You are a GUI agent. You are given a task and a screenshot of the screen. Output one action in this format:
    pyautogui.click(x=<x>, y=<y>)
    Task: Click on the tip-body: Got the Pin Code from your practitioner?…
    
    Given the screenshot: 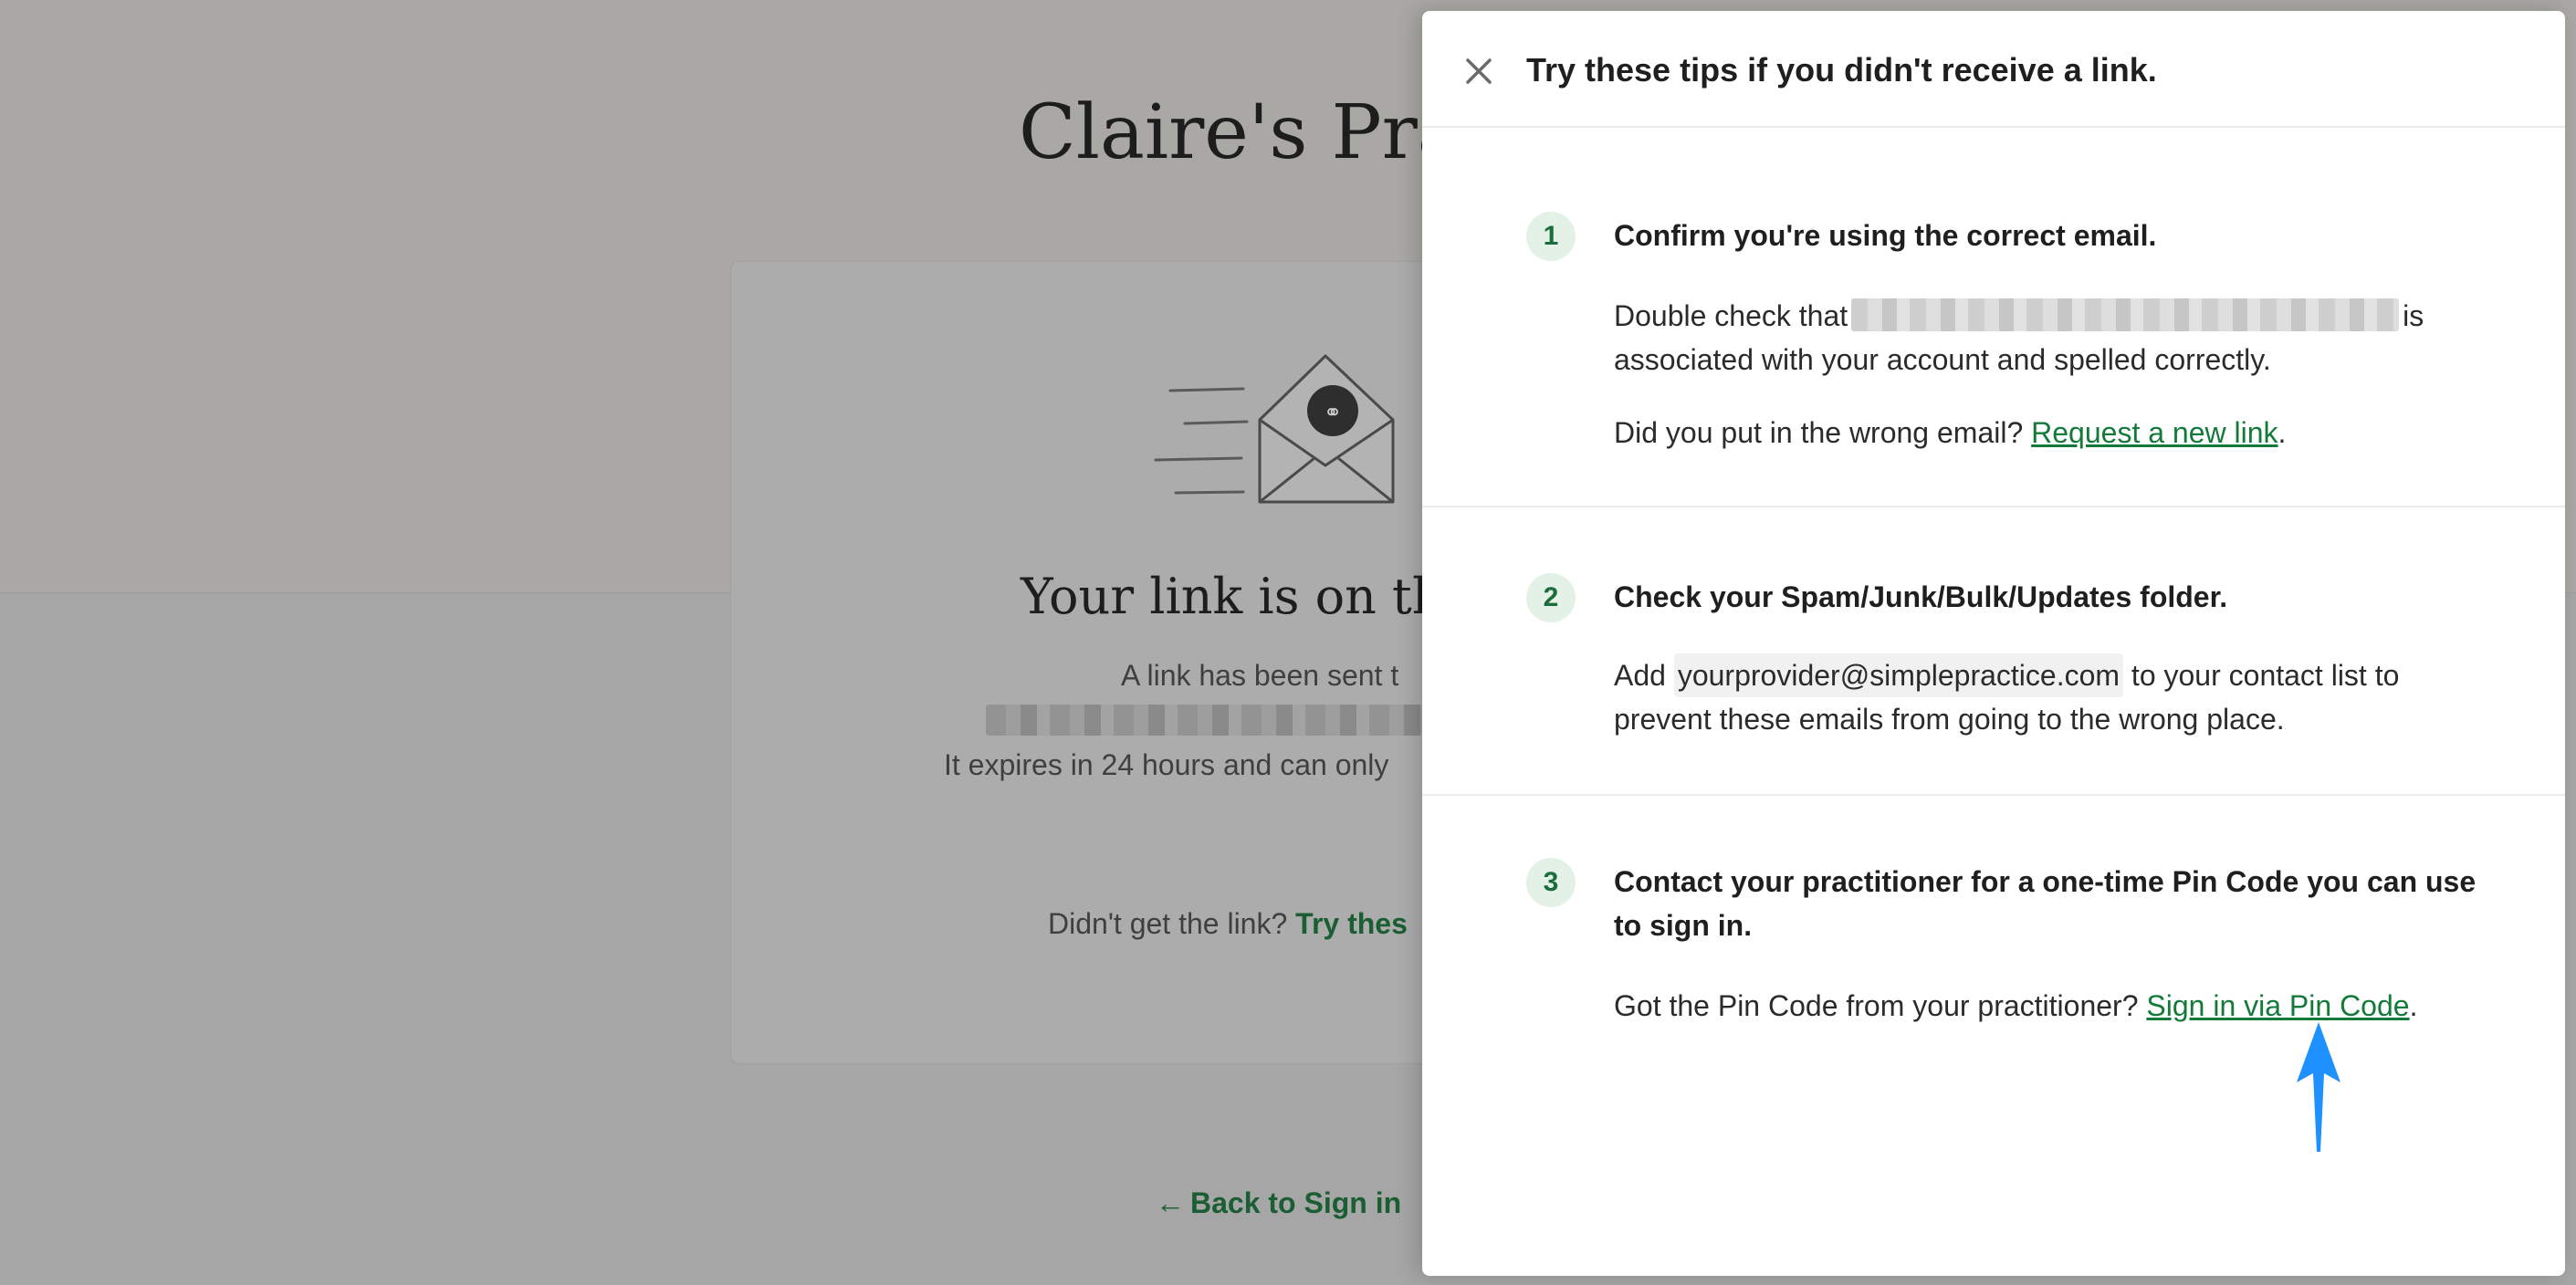 What is the action you would take?
    pyautogui.click(x=2052, y=1006)
    